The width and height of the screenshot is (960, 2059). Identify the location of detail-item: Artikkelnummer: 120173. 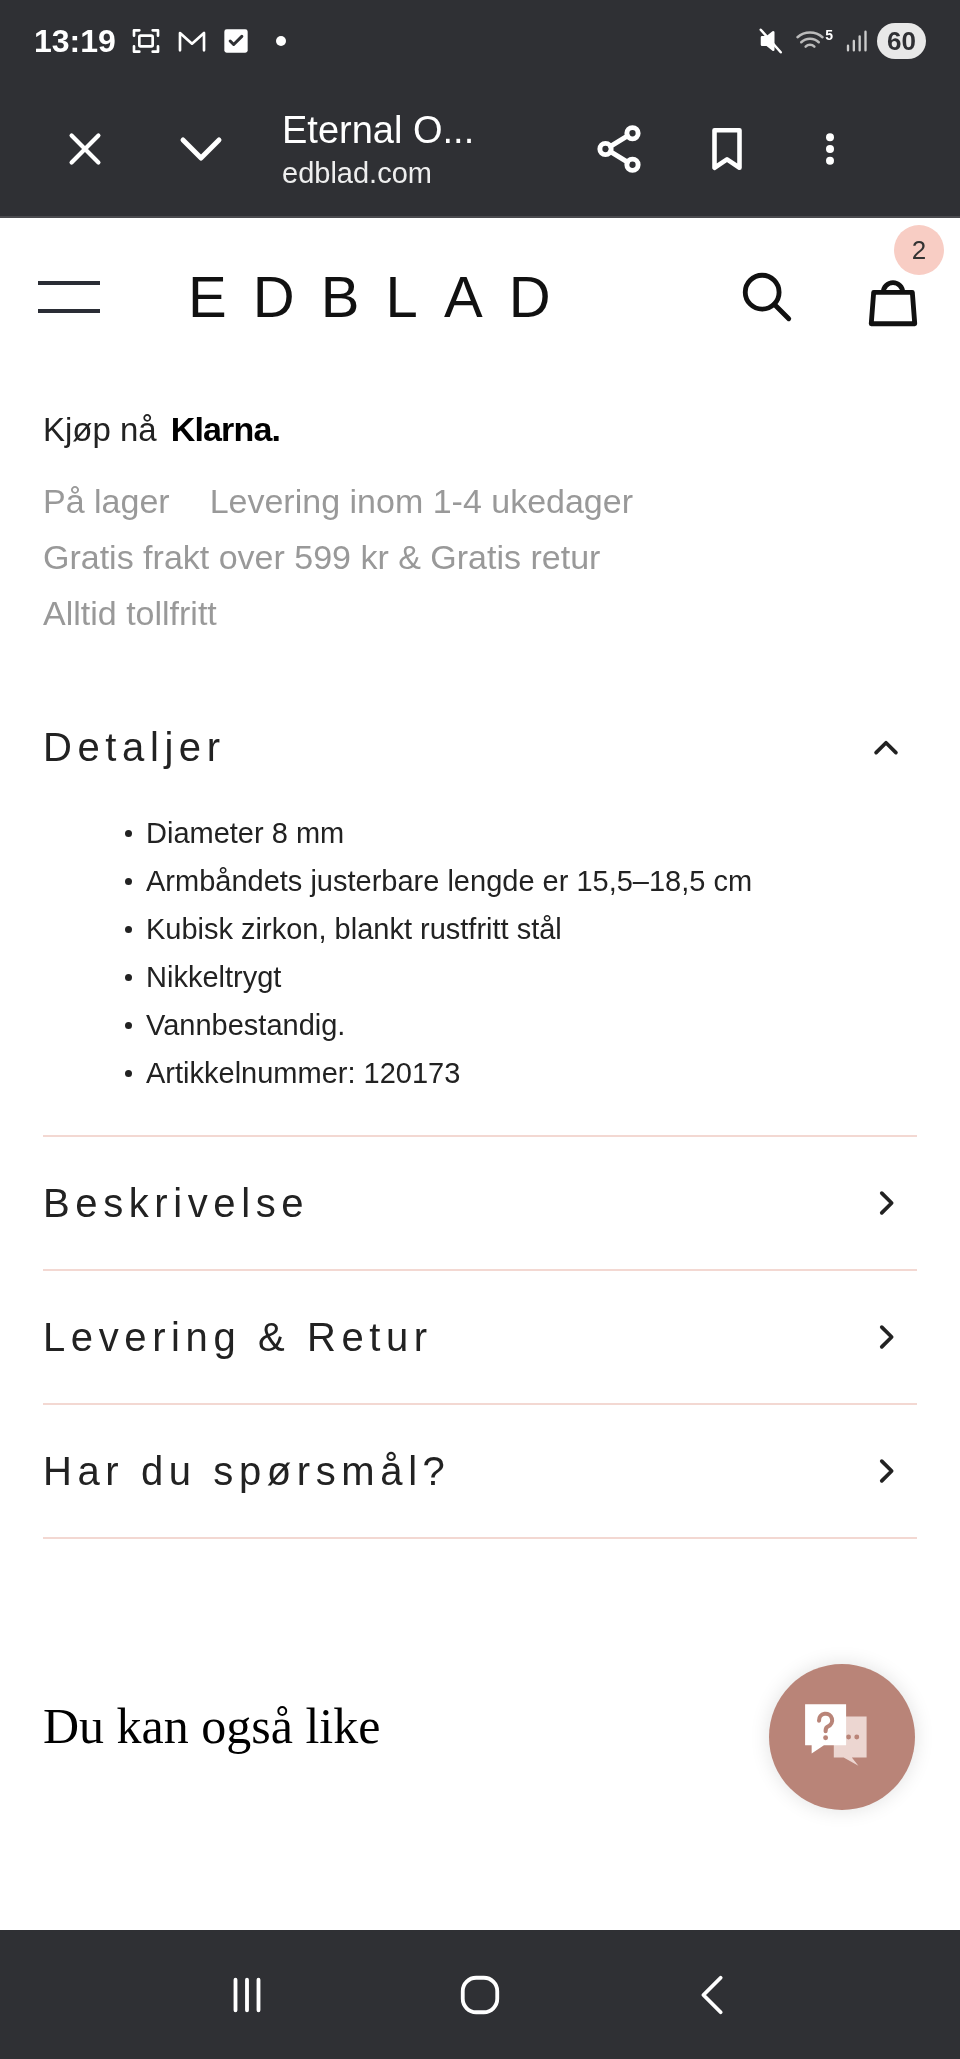
(303, 1073).